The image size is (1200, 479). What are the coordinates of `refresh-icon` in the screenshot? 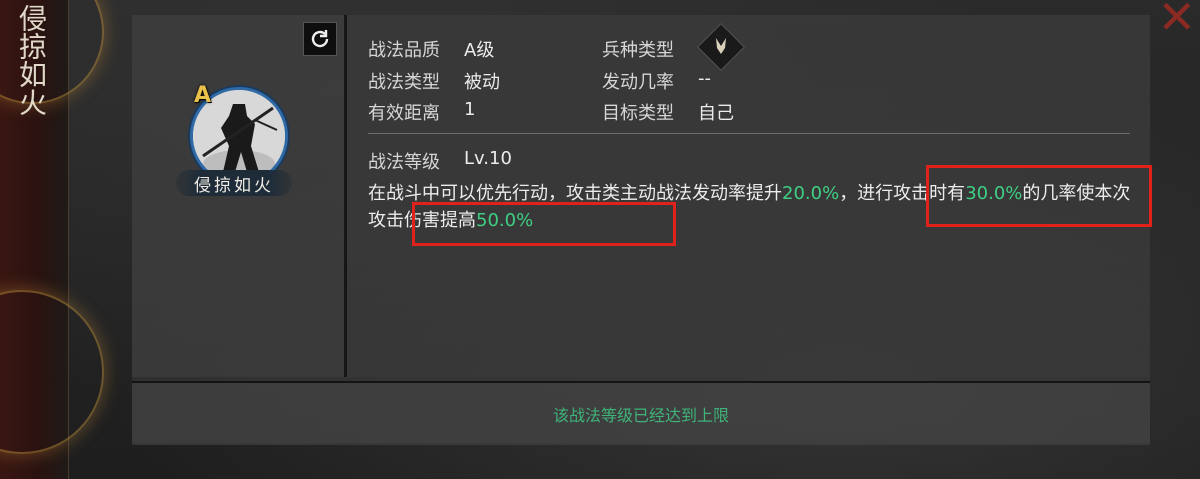 It's located at (320, 39).